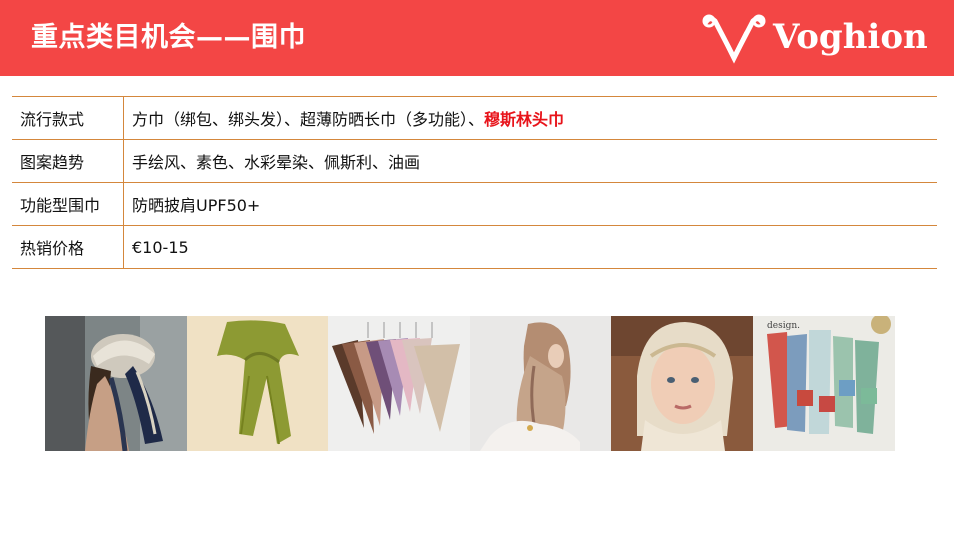 Image resolution: width=954 pixels, height=535 pixels. What do you see at coordinates (823, 383) in the screenshot?
I see `photo-printed-twilly-scarves: design.` at bounding box center [823, 383].